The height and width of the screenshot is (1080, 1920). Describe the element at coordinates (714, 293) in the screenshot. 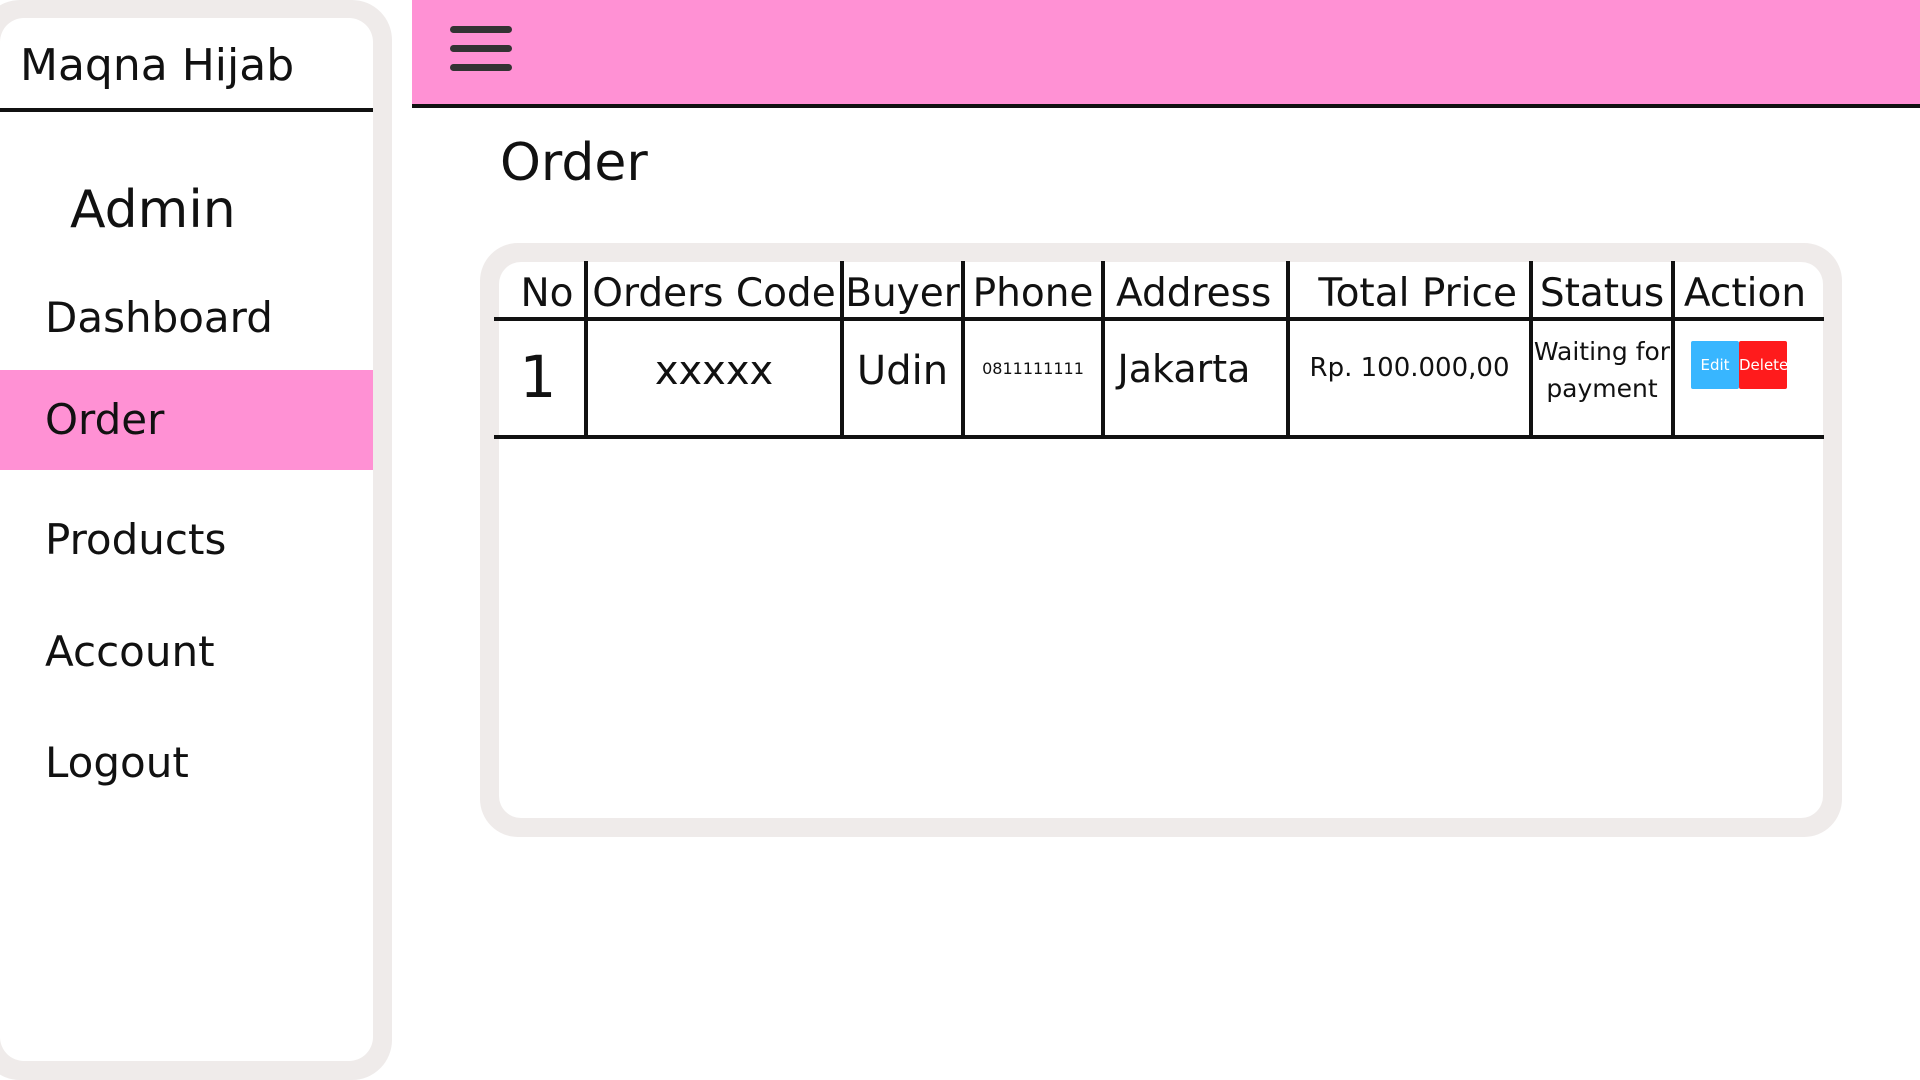

I see `column-header-orders-code: Orders Code` at that location.